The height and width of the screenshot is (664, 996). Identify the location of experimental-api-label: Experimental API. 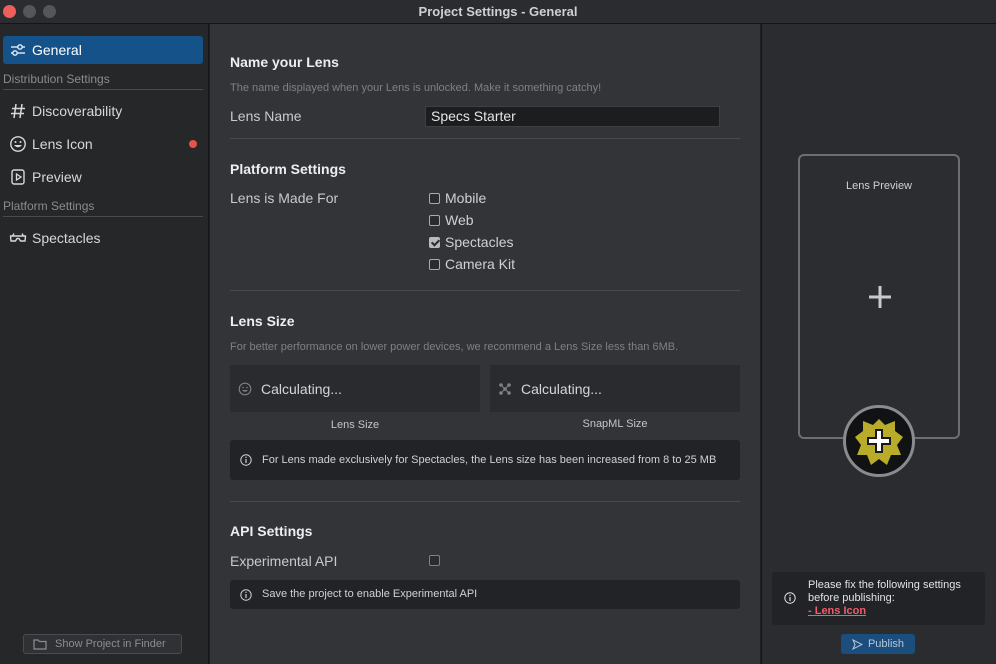
(284, 561).